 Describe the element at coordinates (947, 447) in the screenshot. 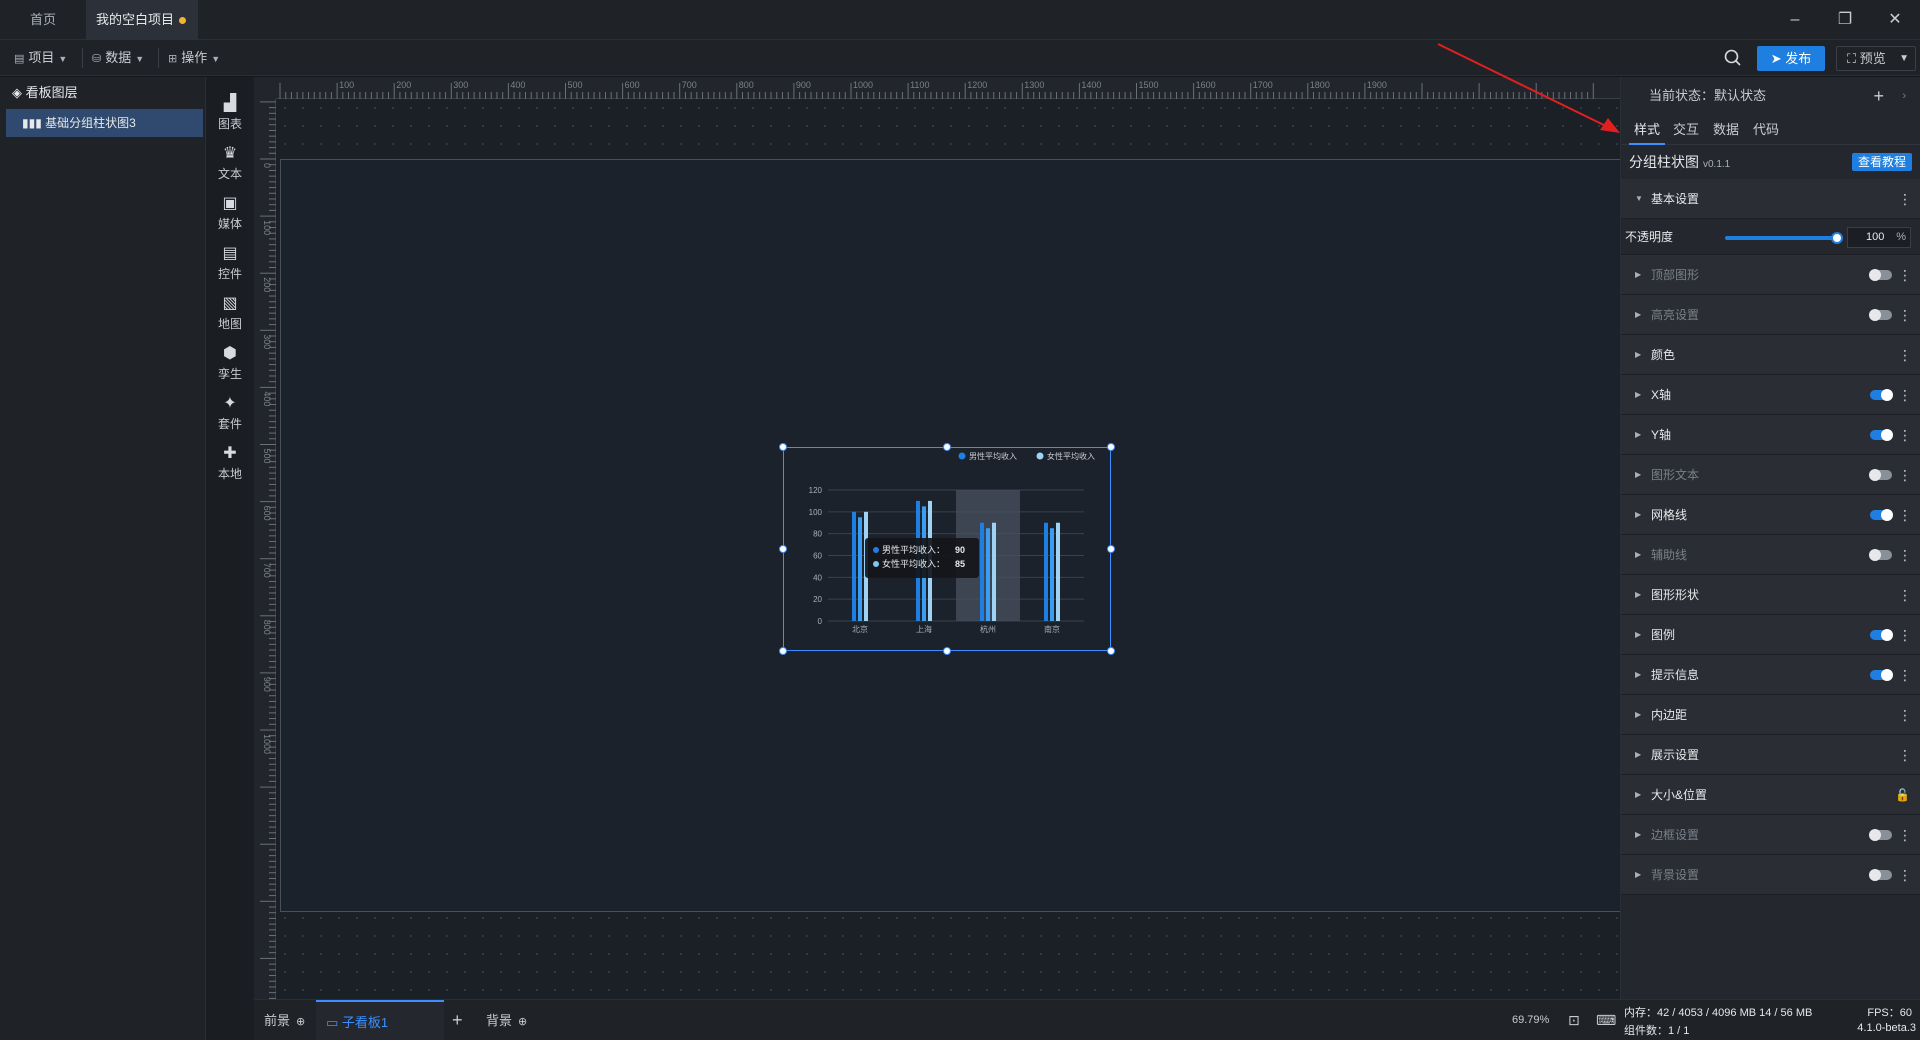

I see `resize-handle-t` at that location.